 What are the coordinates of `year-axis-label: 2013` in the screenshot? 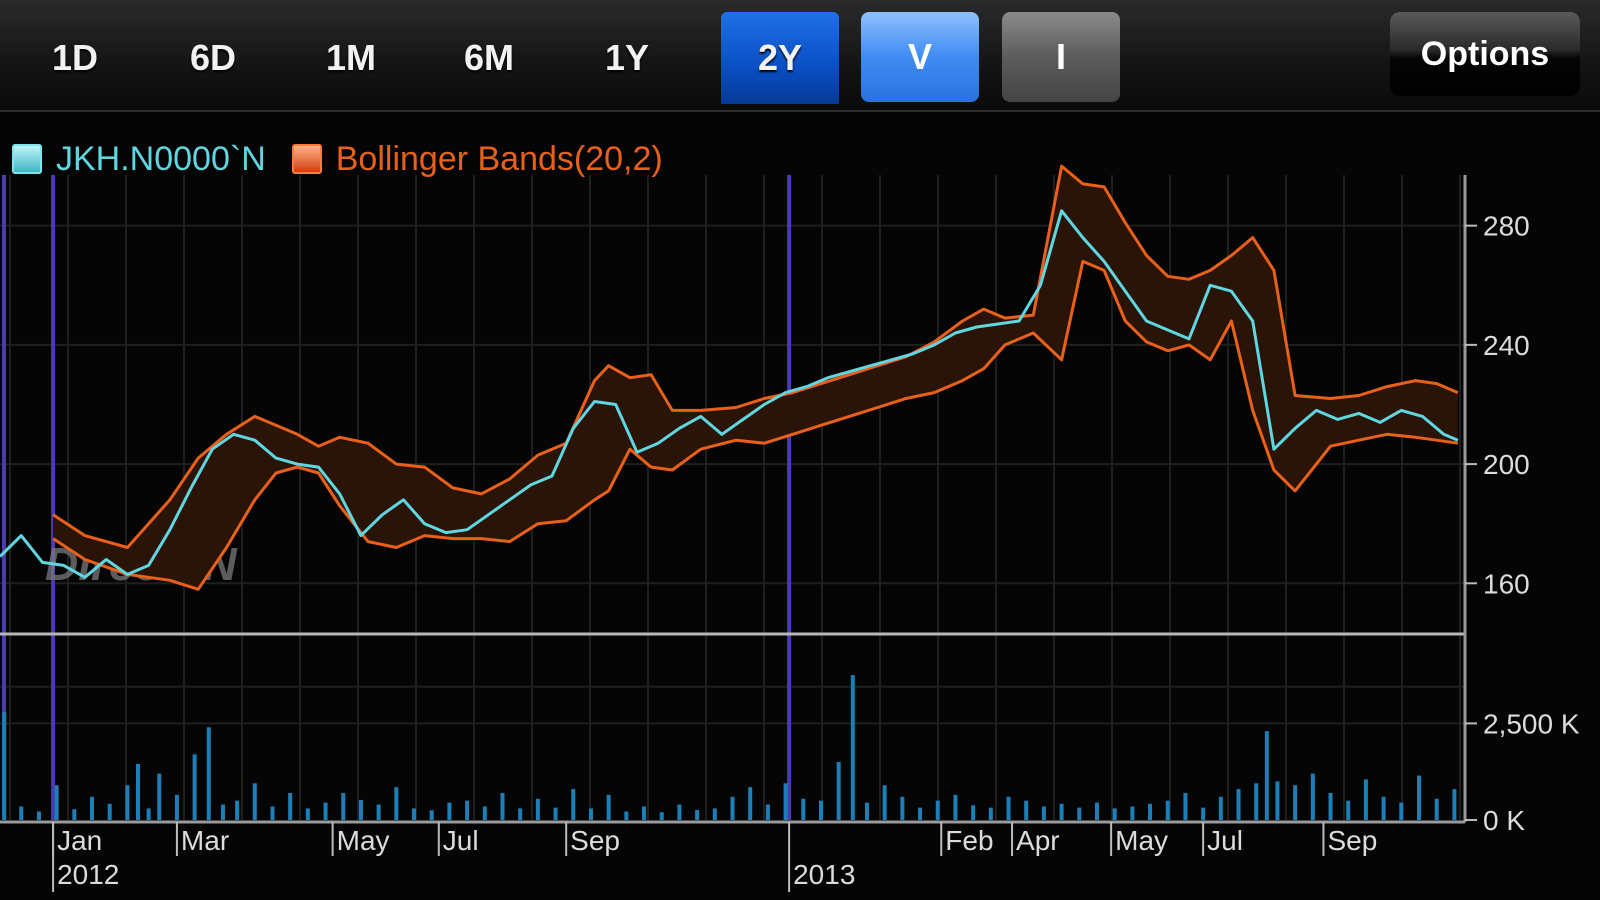 It's located at (824, 874).